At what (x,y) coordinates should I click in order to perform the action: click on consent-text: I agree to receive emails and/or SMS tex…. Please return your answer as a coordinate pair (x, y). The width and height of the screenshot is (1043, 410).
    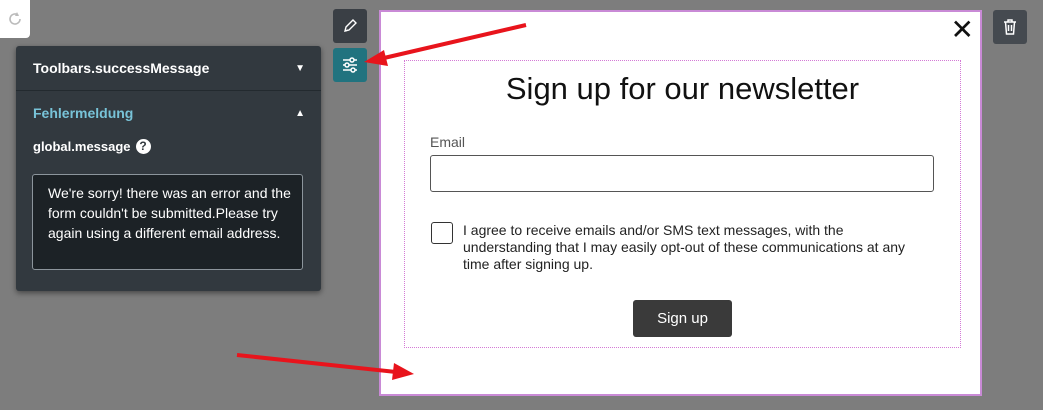
    Looking at the image, I should click on (684, 247).